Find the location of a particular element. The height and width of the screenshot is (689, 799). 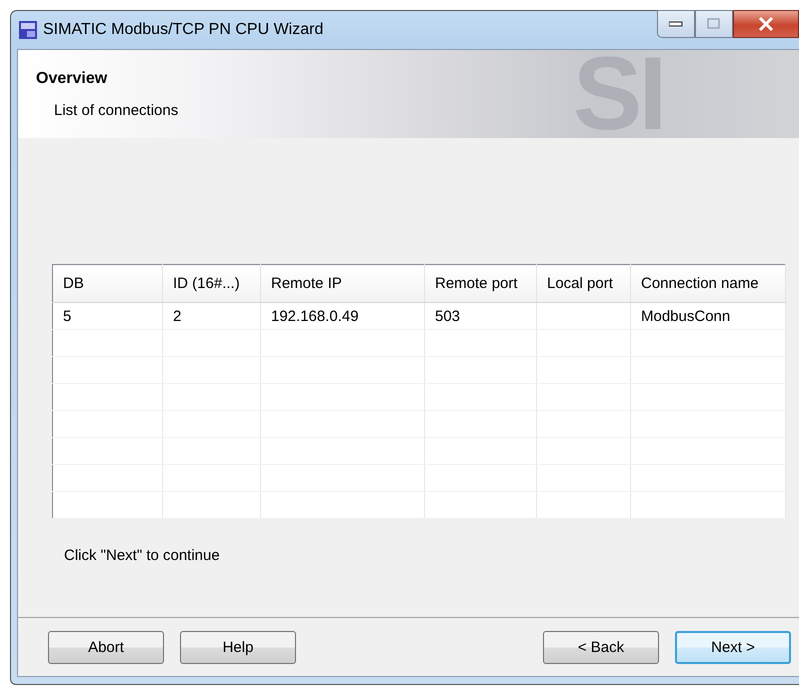

wizard-button: < Back is located at coordinates (601, 647).